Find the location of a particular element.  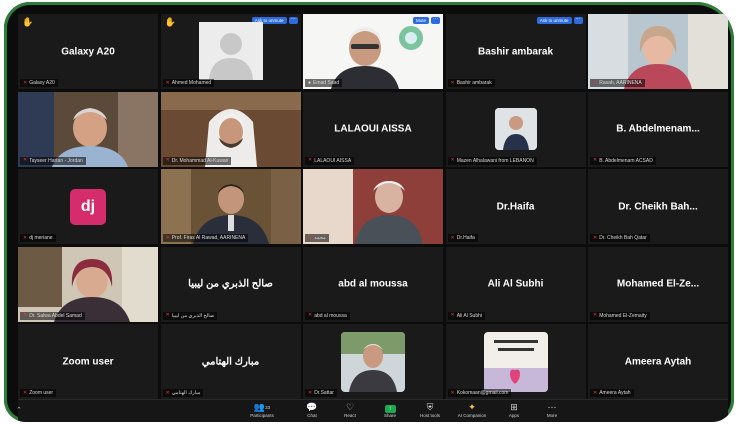

participant-name: Bashir ambarak is located at coordinates (515, 51).